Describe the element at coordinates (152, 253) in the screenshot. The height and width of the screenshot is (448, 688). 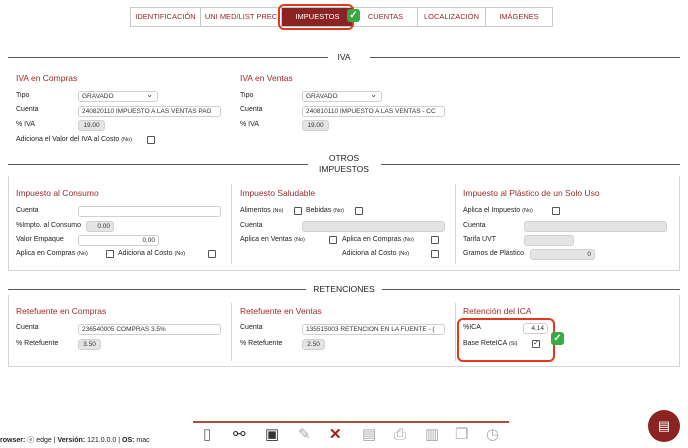
I see `consumo-costo-label: Adiciona al Costo (No)` at that location.